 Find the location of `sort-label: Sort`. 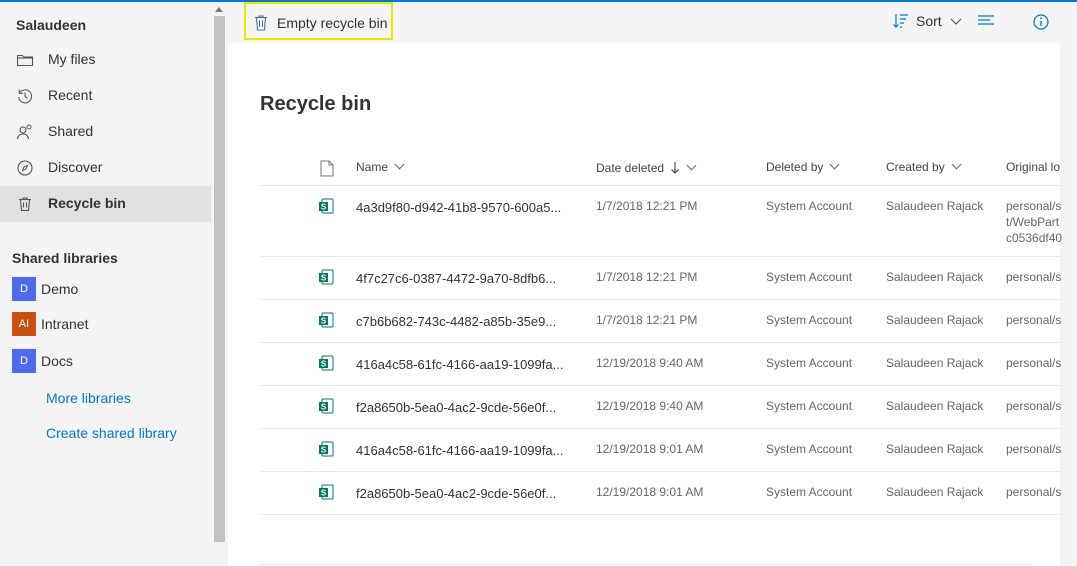

sort-label: Sort is located at coordinates (929, 21).